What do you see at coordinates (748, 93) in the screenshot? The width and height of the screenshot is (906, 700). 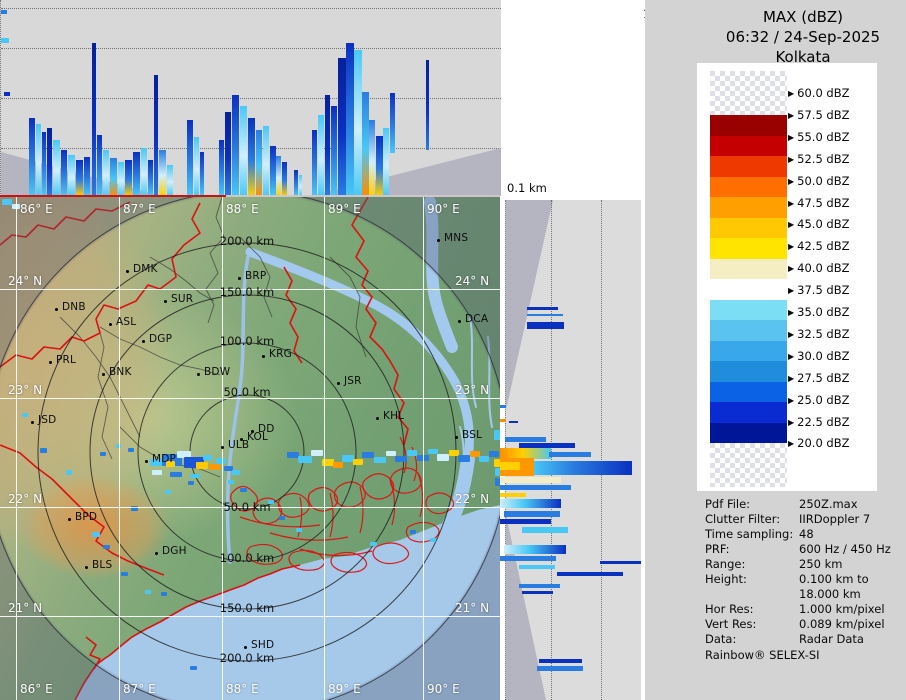 I see `legend-checker-top` at bounding box center [748, 93].